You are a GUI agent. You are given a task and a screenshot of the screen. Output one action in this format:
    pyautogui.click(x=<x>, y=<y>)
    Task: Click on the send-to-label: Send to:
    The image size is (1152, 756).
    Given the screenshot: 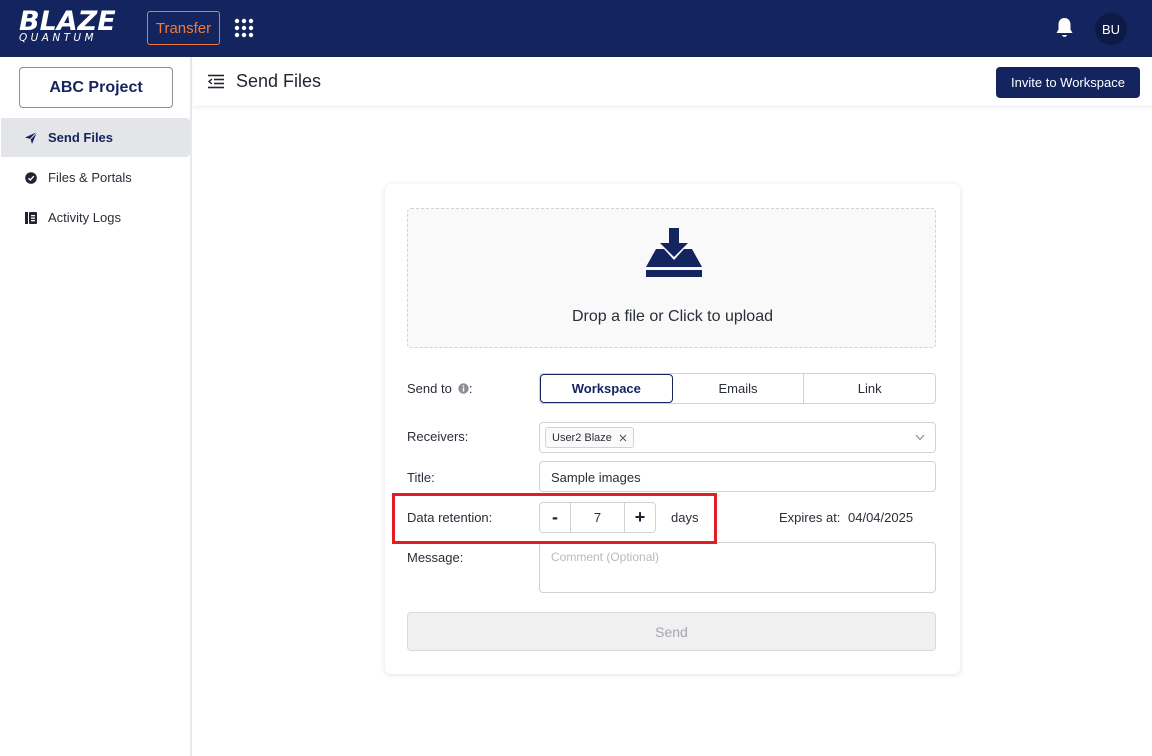 What is the action you would take?
    pyautogui.click(x=439, y=388)
    